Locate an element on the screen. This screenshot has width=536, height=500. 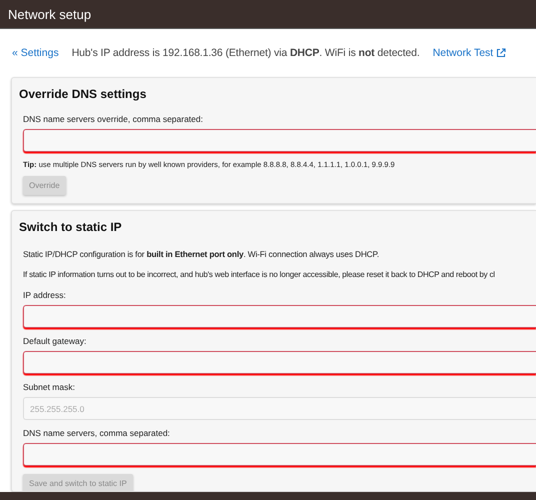
card-title: Switch to static IP is located at coordinates (70, 227).